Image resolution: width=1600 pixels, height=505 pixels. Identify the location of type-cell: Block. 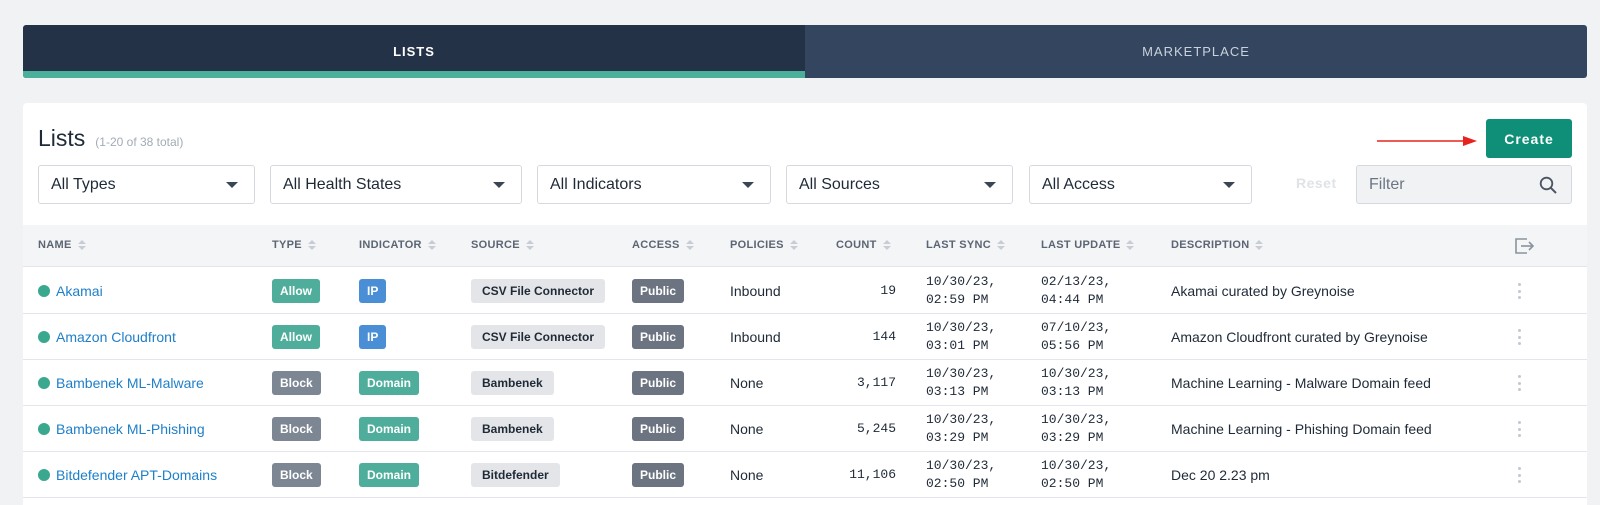
(296, 429).